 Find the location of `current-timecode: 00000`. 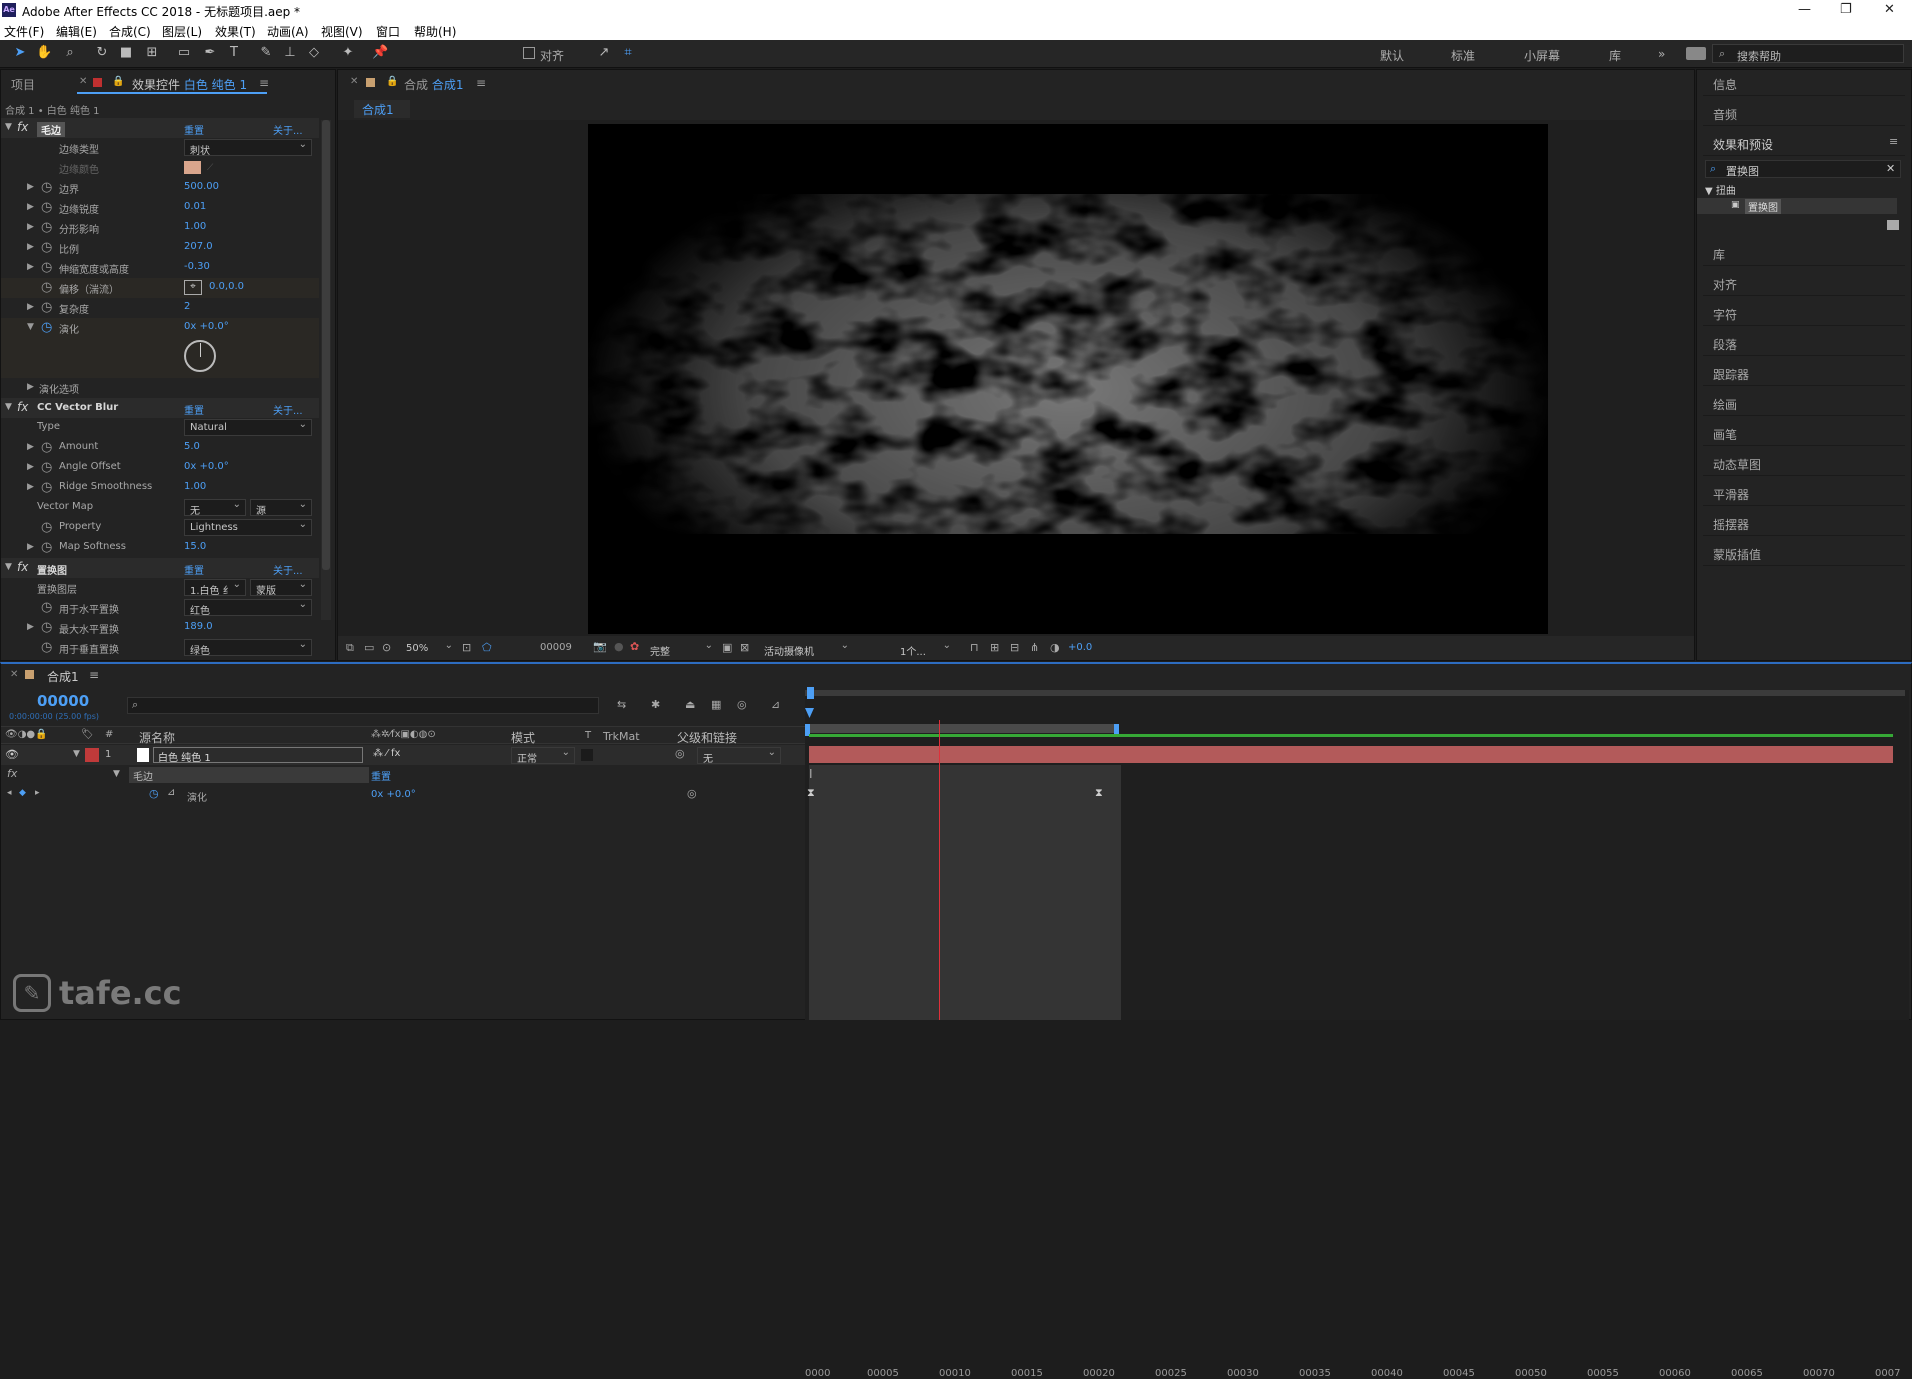

current-timecode: 00000 is located at coordinates (63, 701).